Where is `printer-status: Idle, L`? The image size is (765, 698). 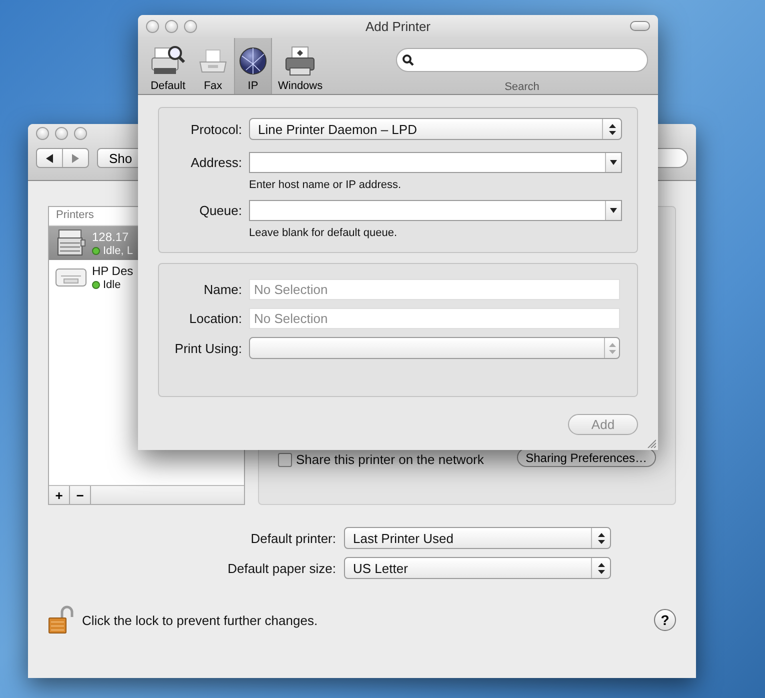
printer-status: Idle, L is located at coordinates (118, 251).